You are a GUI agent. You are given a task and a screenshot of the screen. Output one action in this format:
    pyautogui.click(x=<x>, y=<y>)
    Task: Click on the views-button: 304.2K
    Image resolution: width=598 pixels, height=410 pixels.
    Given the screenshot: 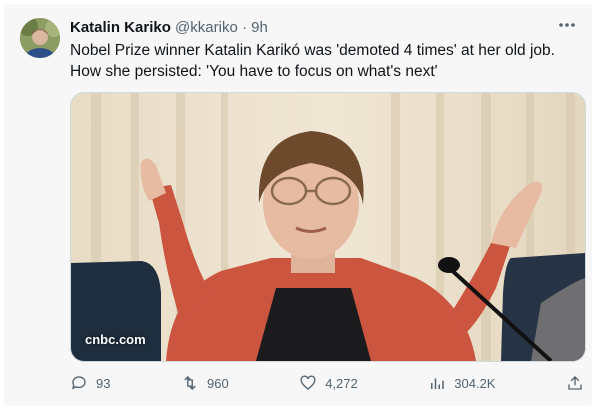 What is the action you would take?
    pyautogui.click(x=461, y=383)
    